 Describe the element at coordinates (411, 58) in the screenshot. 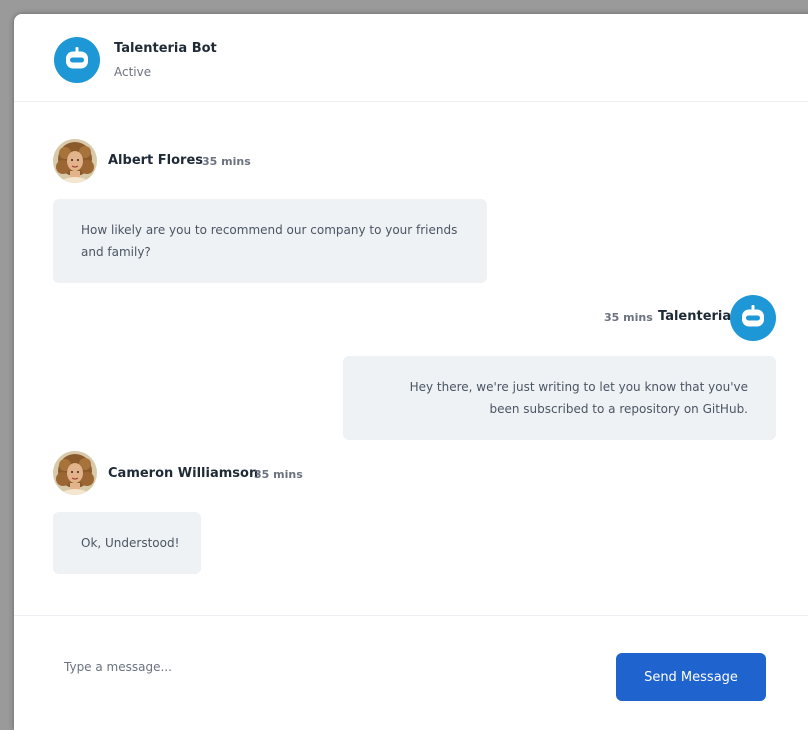

I see `chat-header: Talenteria Bot Active` at that location.